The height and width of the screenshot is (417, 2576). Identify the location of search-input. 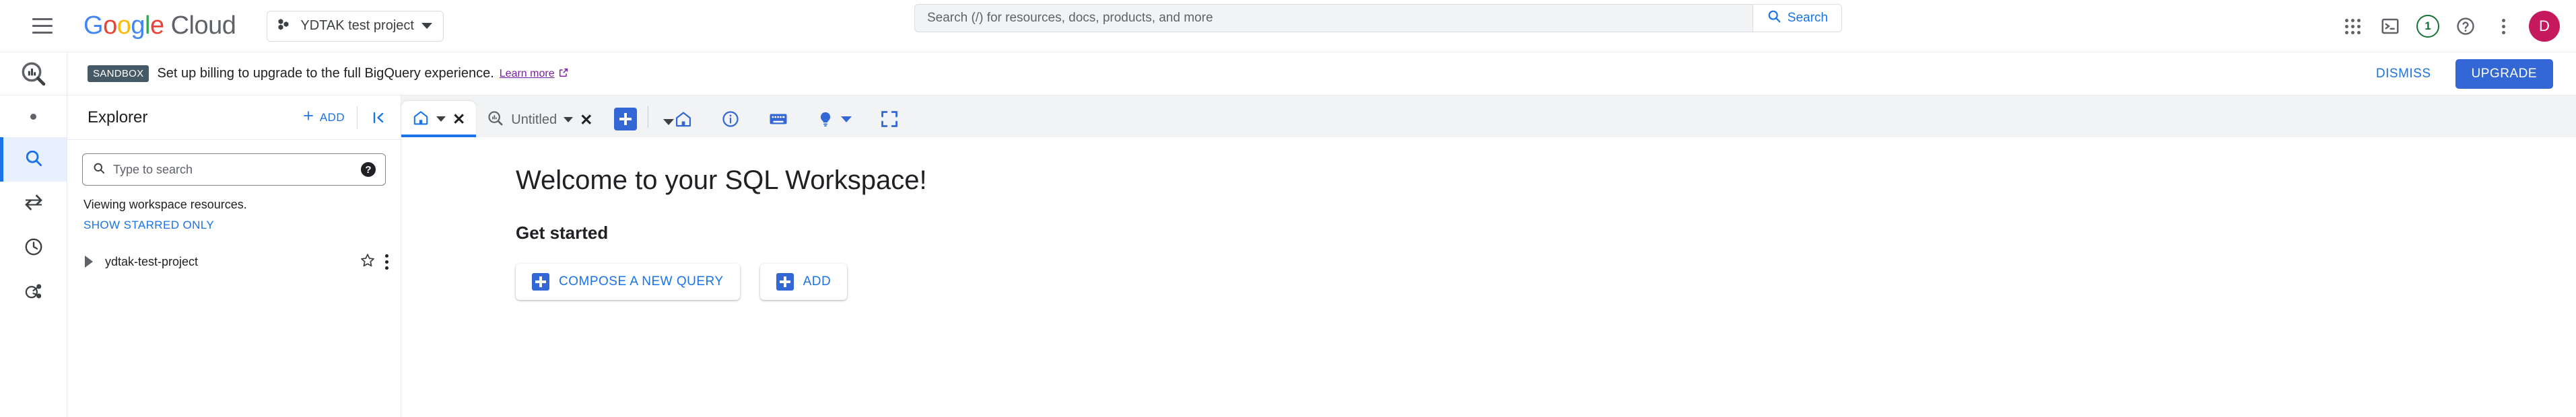
(1334, 18).